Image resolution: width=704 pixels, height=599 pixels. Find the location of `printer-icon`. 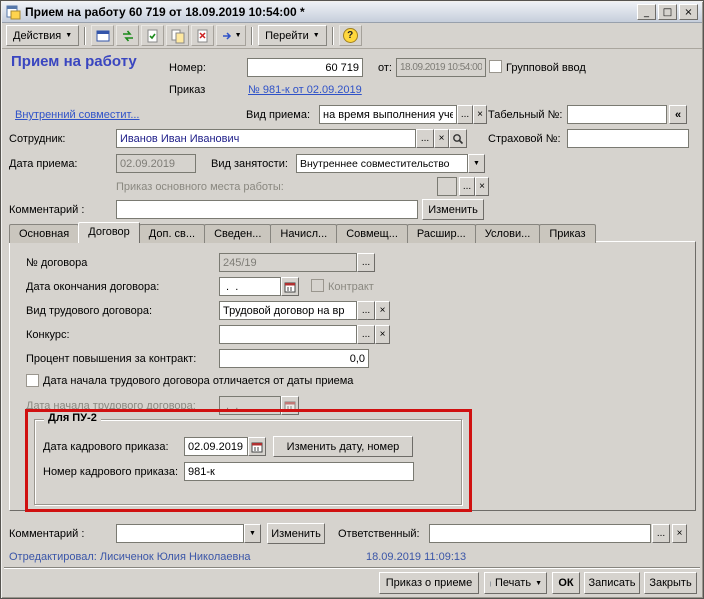

printer-icon is located at coordinates (491, 584).